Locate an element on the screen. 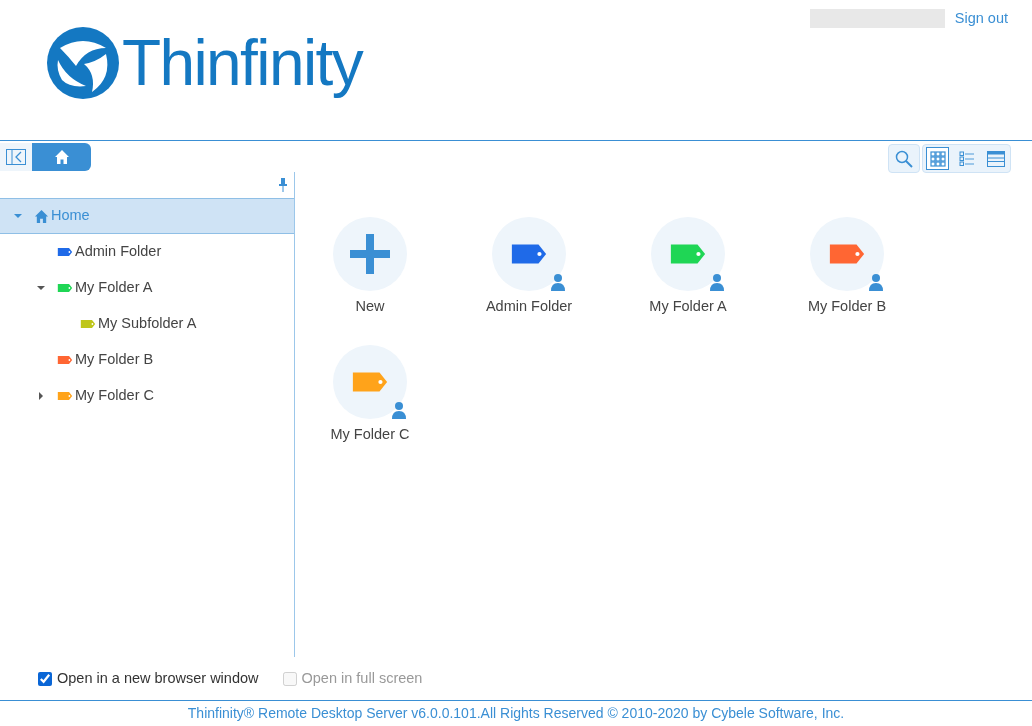  search-button is located at coordinates (904, 158).